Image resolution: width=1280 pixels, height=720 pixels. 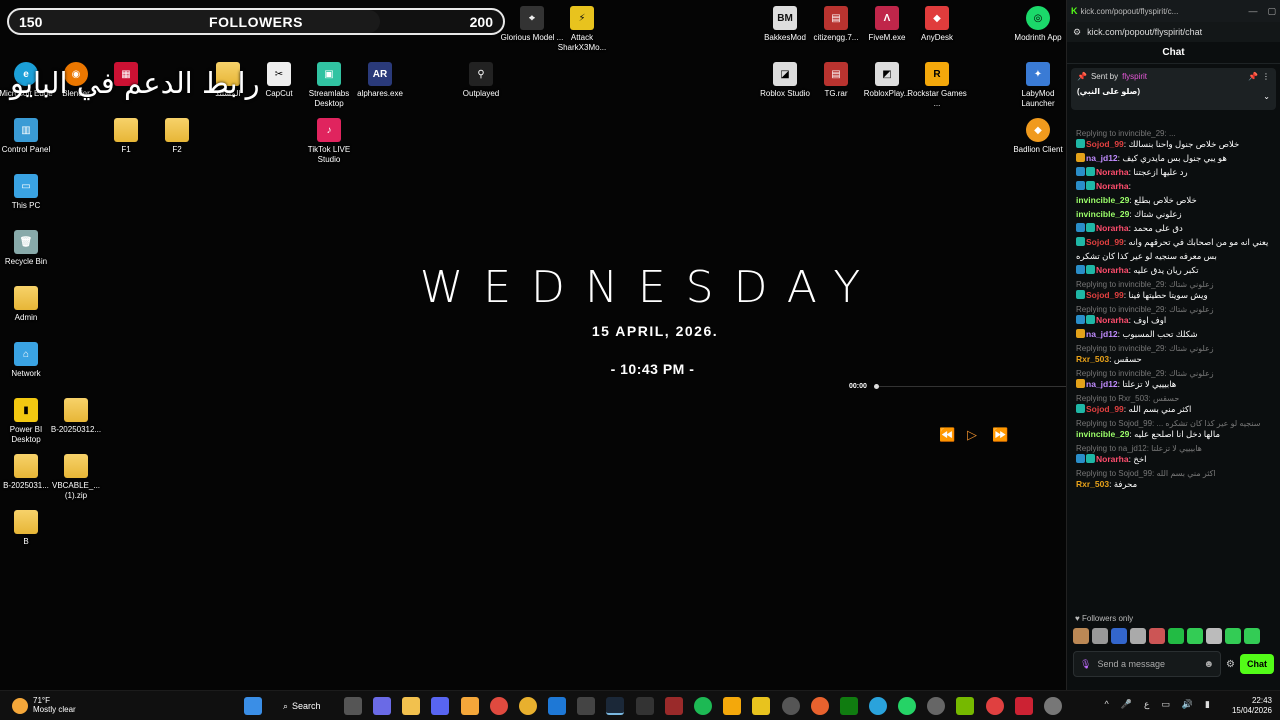 I want to click on microphone-icon: 🎙, so click(x=1085, y=664).